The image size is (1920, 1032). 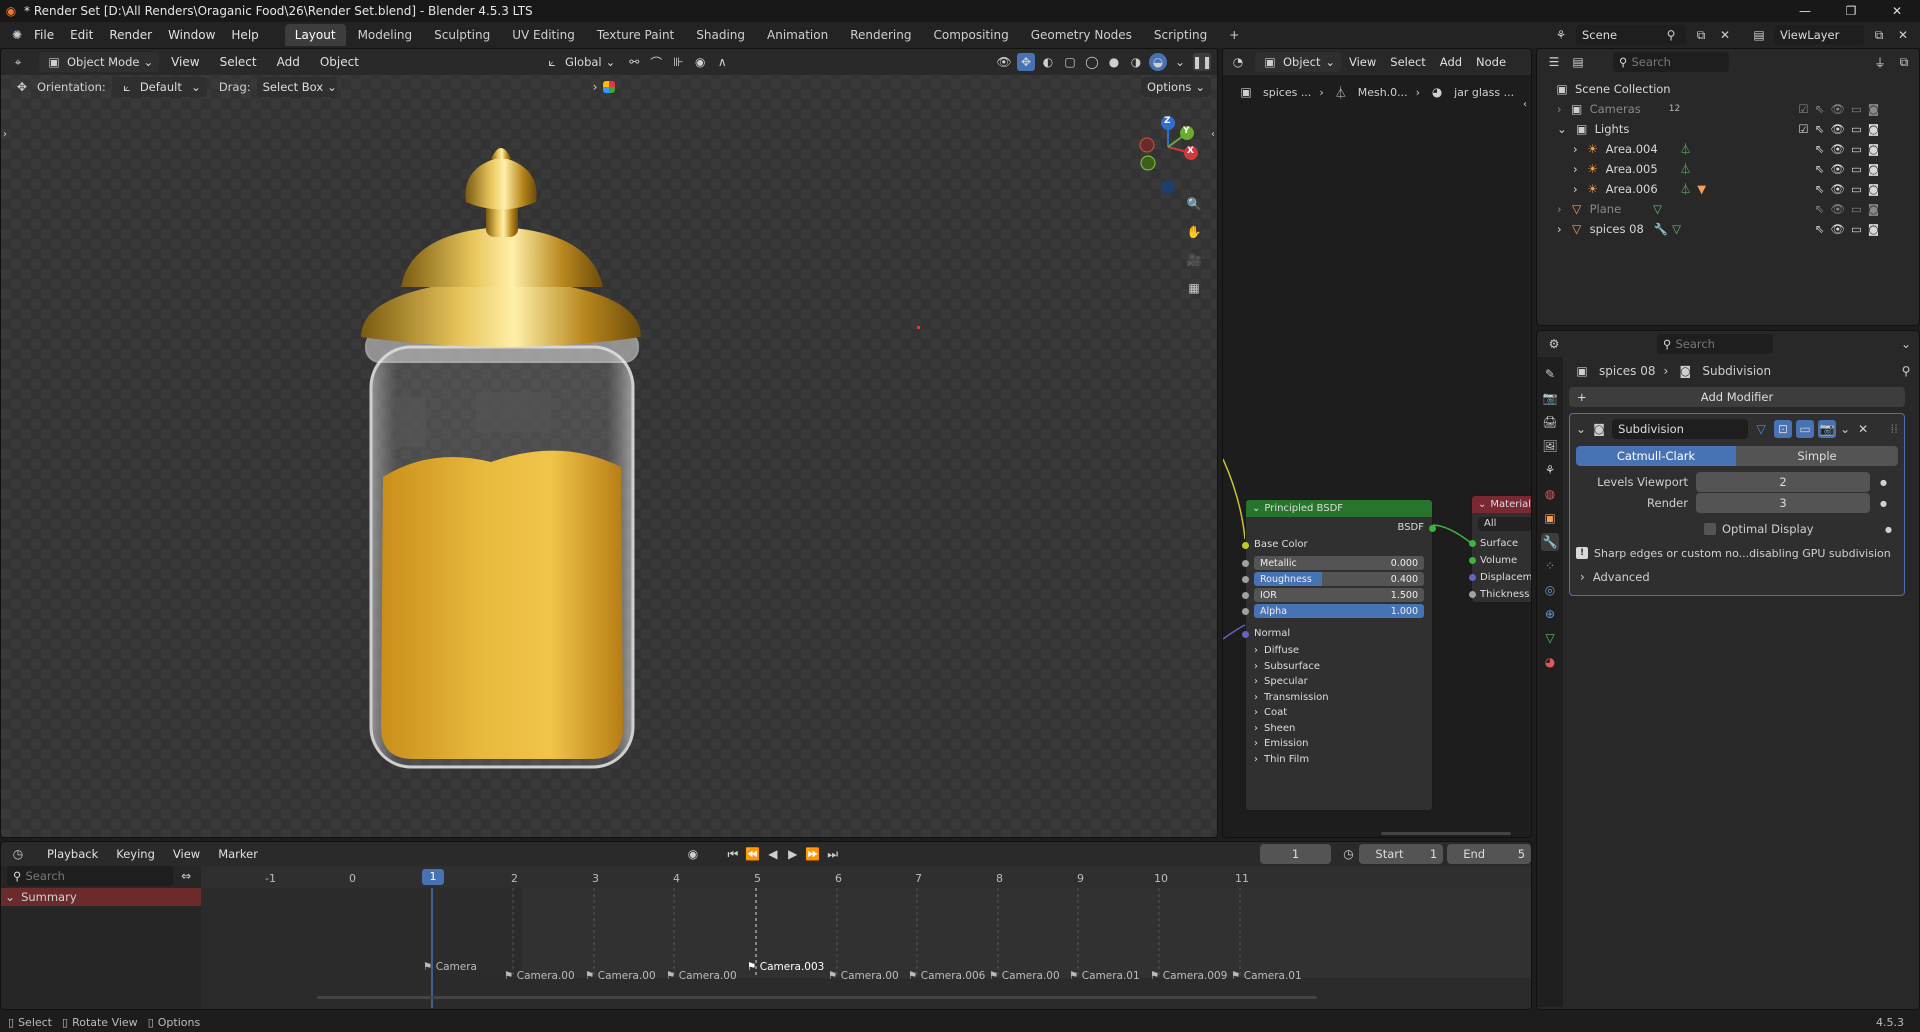 What do you see at coordinates (1578, 62) in the screenshot?
I see `display-mode-icon: ▤` at bounding box center [1578, 62].